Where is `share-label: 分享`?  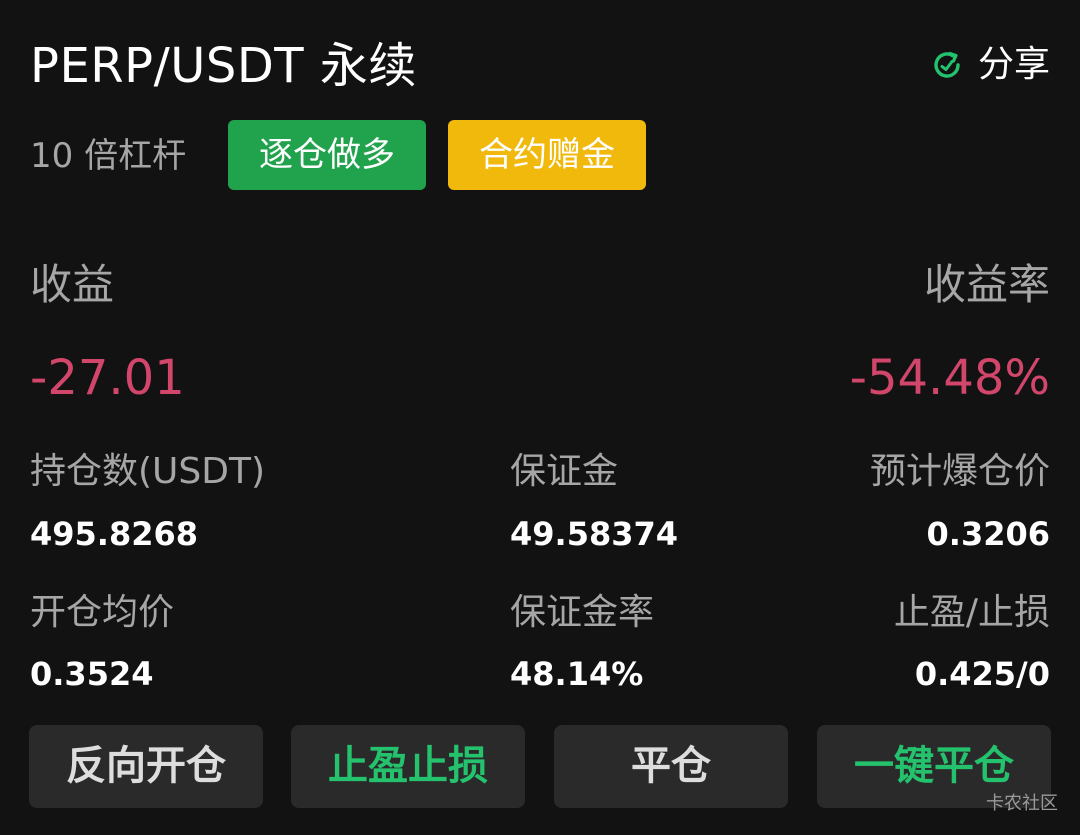 share-label: 分享 is located at coordinates (1013, 64).